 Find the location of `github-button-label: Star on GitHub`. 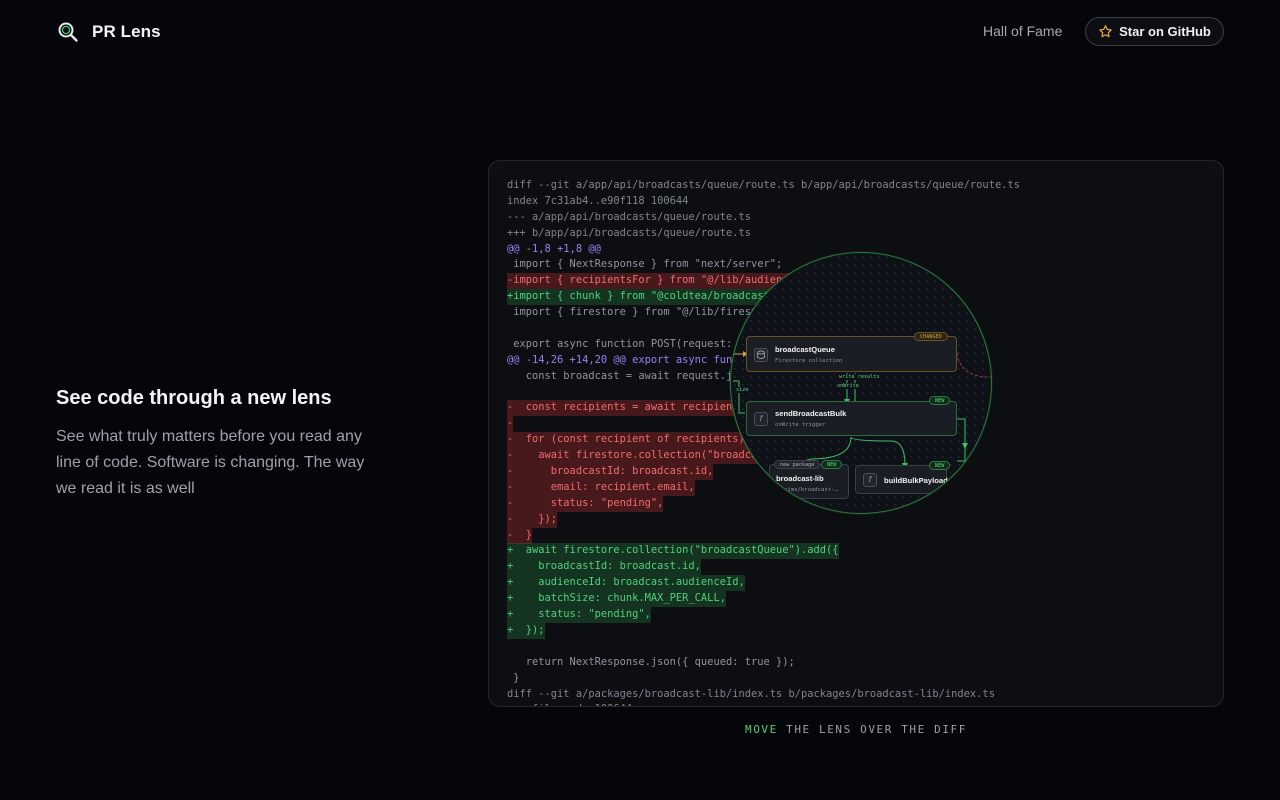

github-button-label: Star on GitHub is located at coordinates (1165, 31).